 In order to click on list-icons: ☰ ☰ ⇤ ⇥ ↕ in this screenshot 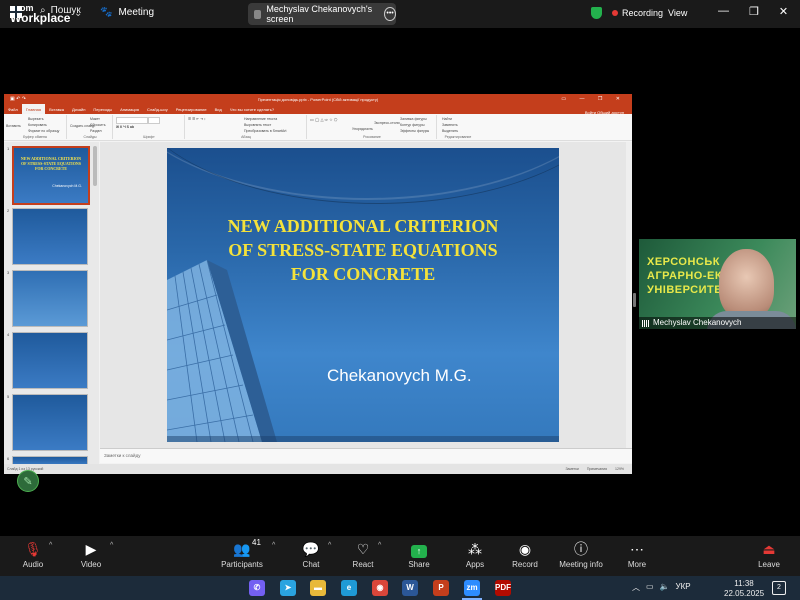, I will do `click(197, 119)`.